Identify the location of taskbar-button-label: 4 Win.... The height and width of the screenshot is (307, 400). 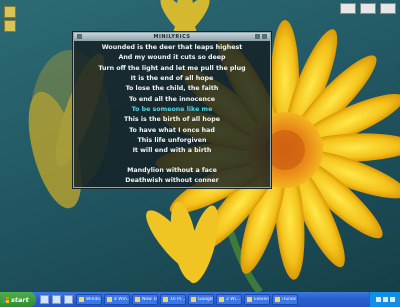
(121, 299).